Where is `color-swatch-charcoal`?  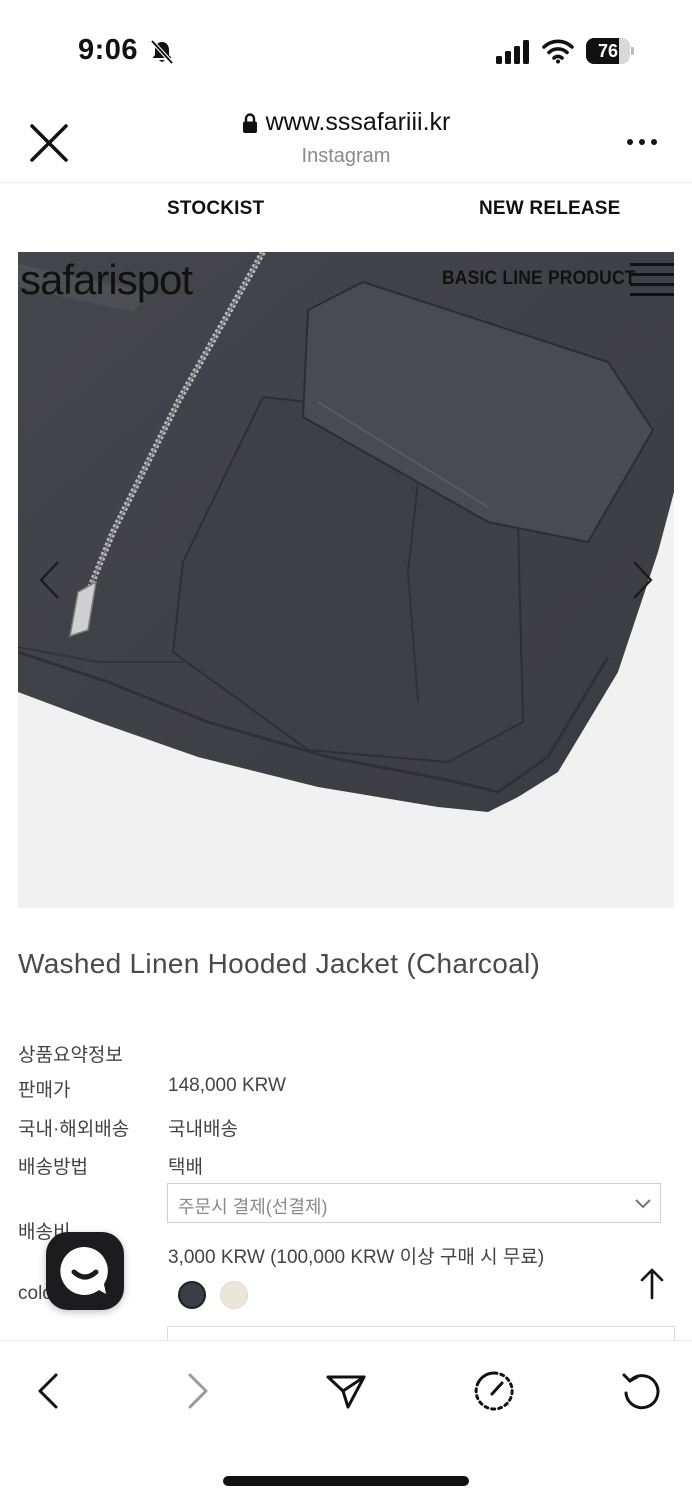 color-swatch-charcoal is located at coordinates (192, 1295).